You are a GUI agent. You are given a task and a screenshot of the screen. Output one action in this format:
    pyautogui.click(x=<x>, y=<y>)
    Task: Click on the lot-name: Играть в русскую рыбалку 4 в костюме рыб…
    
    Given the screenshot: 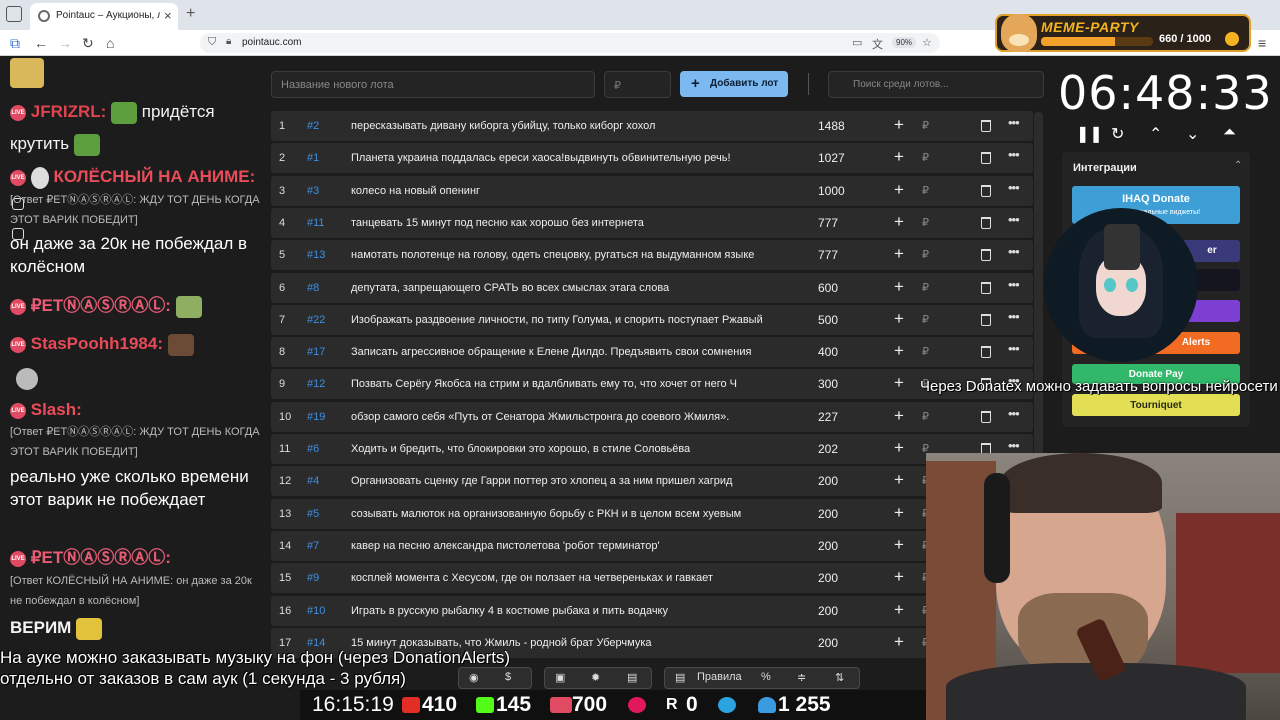 What is the action you would take?
    pyautogui.click(x=570, y=611)
    